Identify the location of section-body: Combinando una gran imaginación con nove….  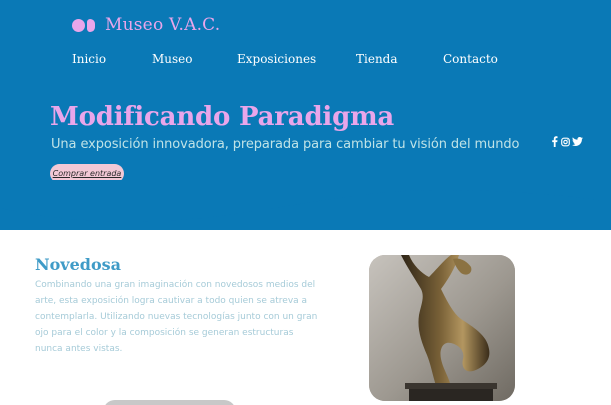
(176, 317).